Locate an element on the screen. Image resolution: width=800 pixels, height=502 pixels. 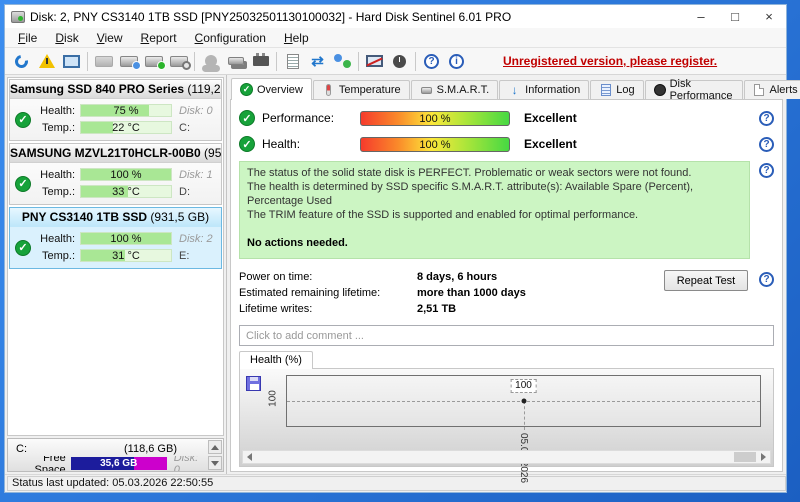
chart-point-label: 100 is located at coordinates (523, 386).